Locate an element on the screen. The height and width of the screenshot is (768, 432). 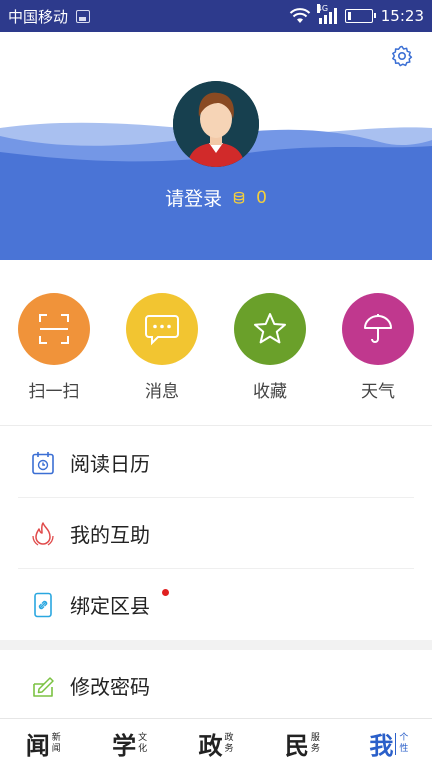
nav-tab-me: 我 个 性 is located at coordinates (389, 743).